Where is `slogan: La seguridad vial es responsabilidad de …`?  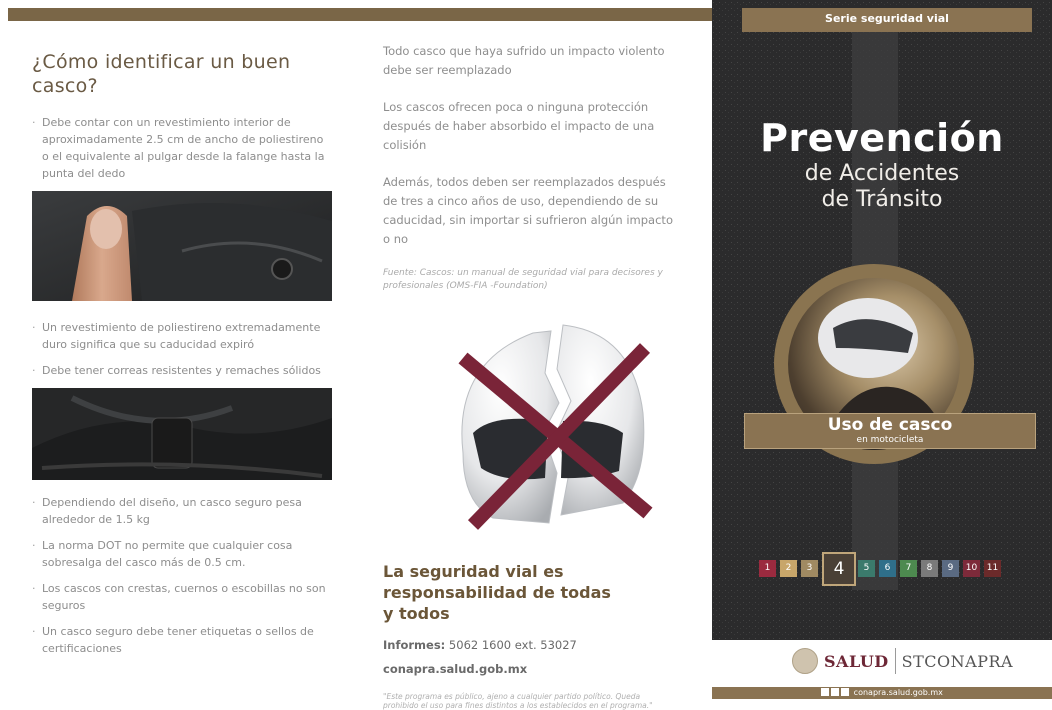 slogan: La seguridad vial es responsabilidad de … is located at coordinates (497, 592).